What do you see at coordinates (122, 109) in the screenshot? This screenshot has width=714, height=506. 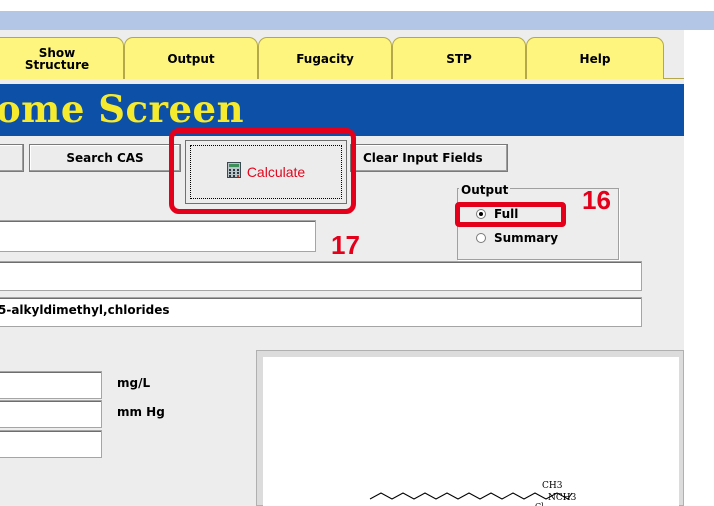 I see `banner-title: ome Screen` at bounding box center [122, 109].